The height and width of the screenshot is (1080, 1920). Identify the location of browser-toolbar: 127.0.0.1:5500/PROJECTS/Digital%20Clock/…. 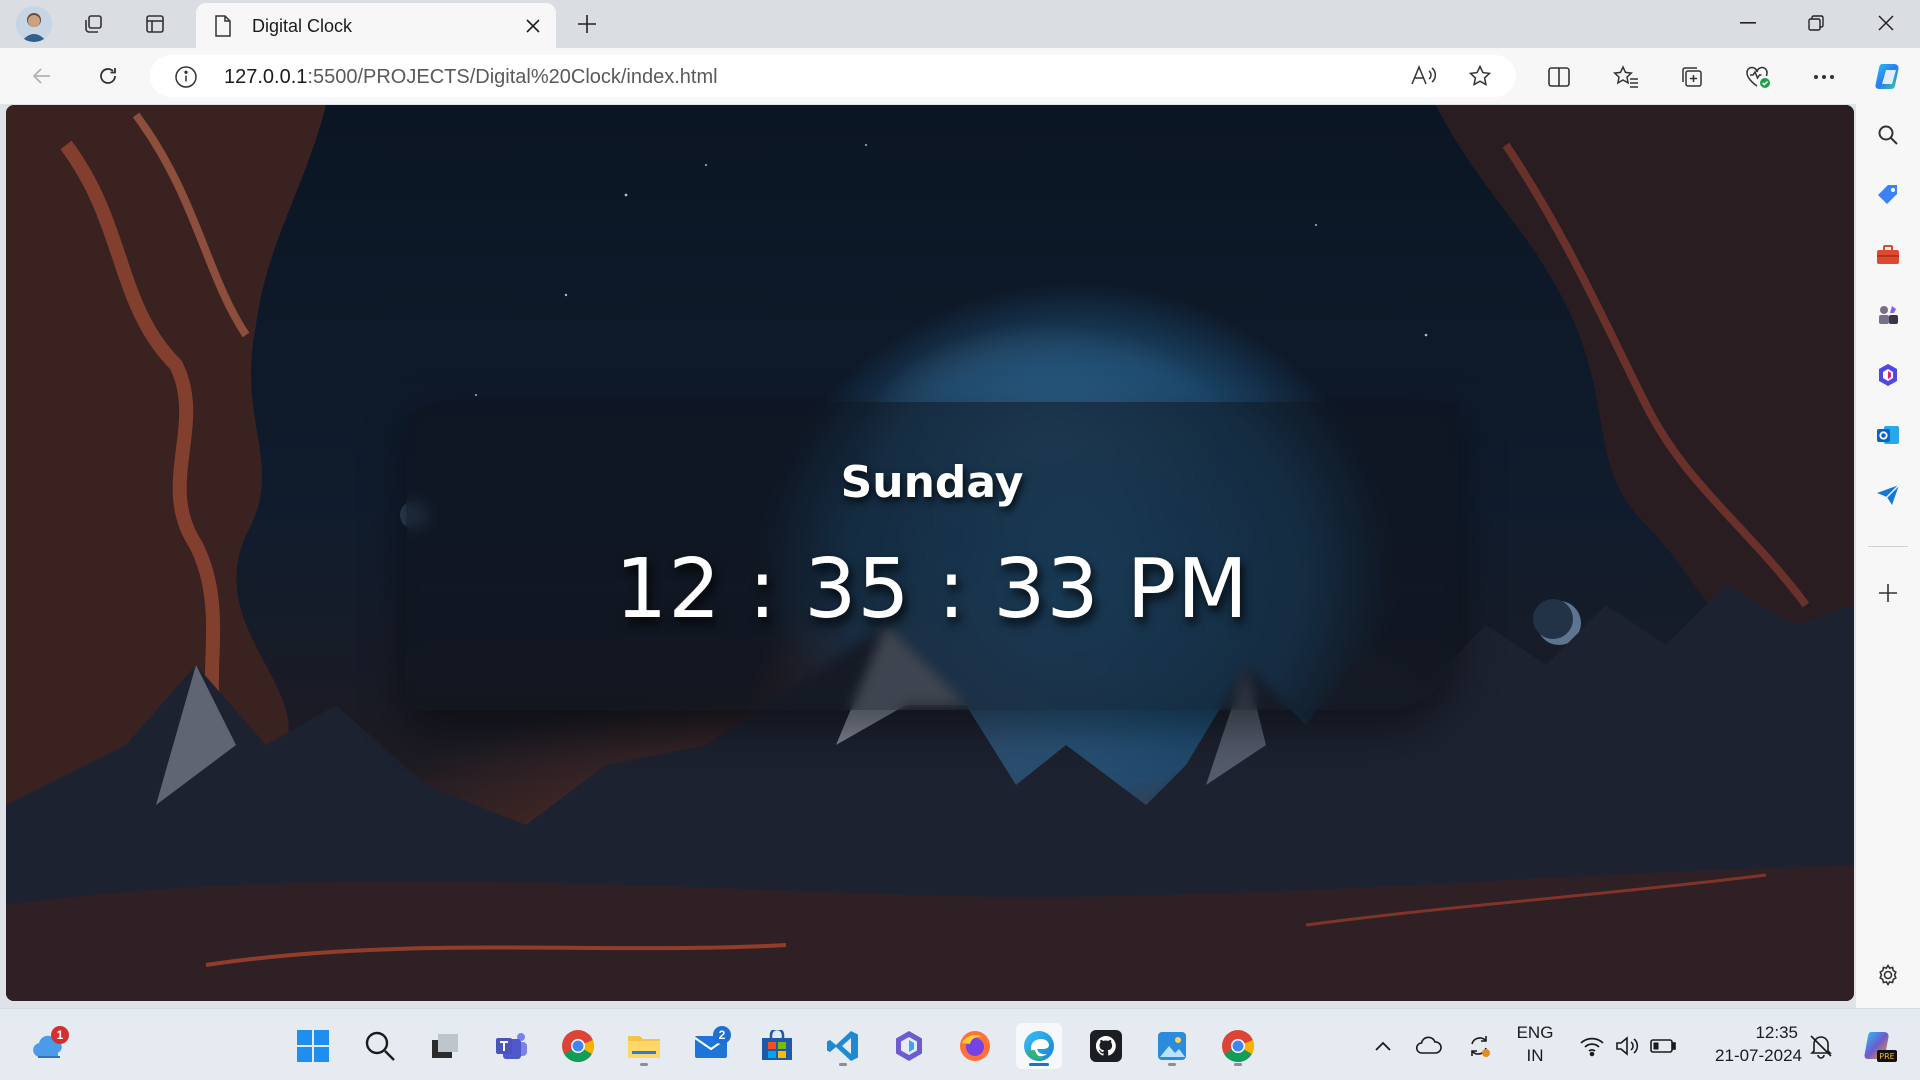
(960, 76).